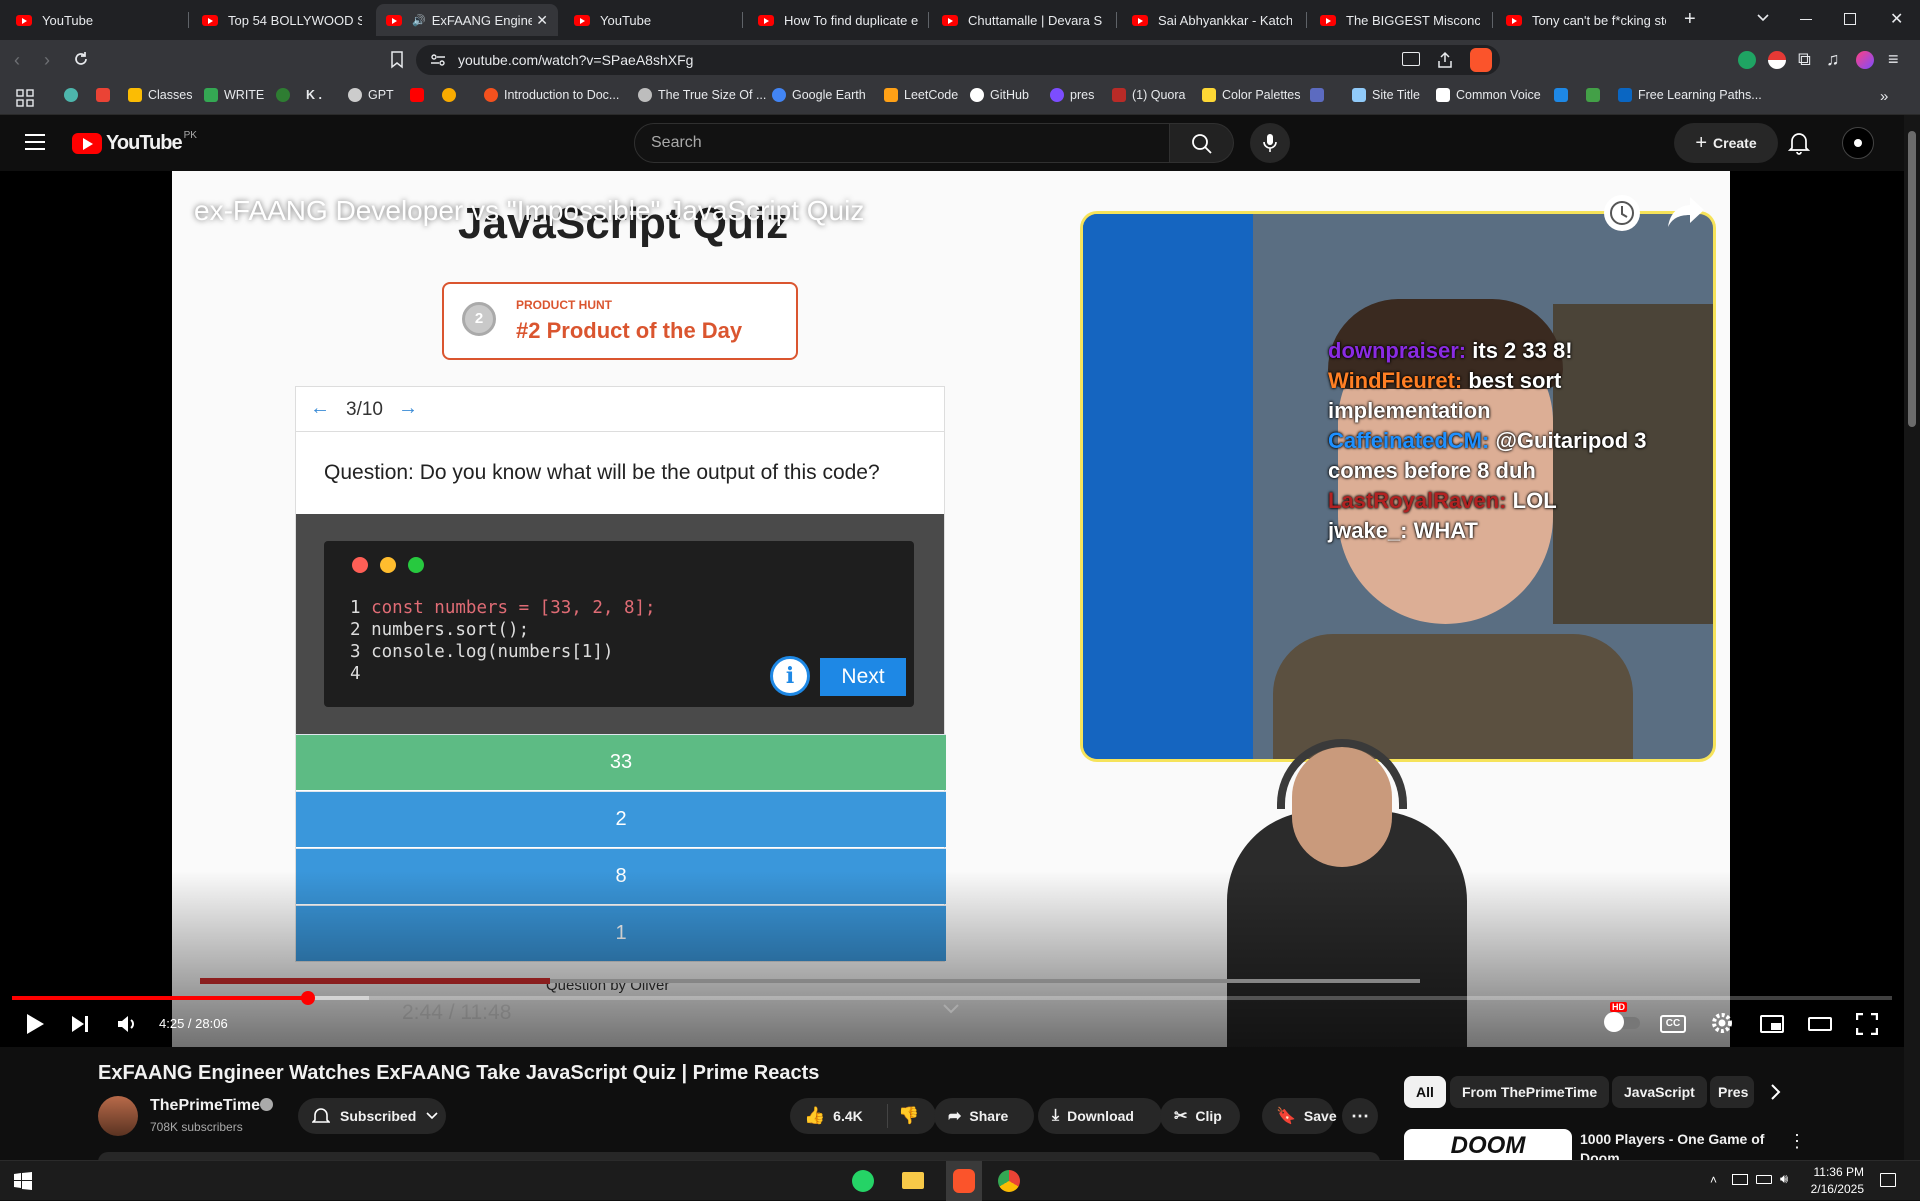 Image resolution: width=1920 pixels, height=1201 pixels. I want to click on minimize-icon, so click(1806, 19).